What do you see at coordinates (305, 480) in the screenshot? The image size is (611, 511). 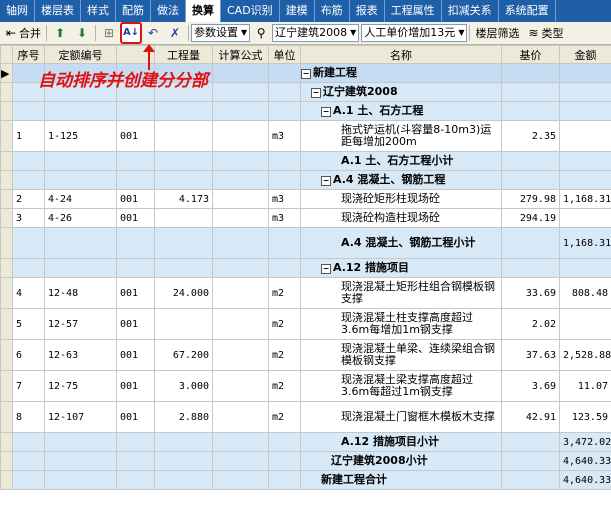 I see `table-row: 新建工程合计 4,640.33` at bounding box center [305, 480].